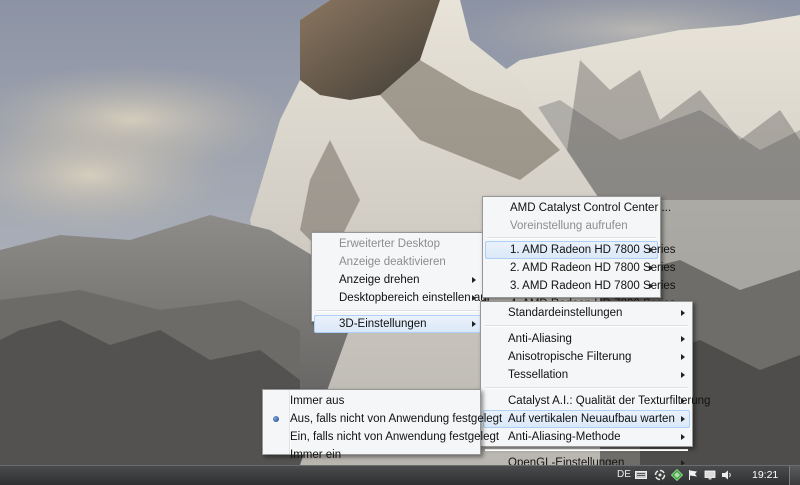  I want to click on menu-item-immer-ein: Immer ein, so click(371, 455).